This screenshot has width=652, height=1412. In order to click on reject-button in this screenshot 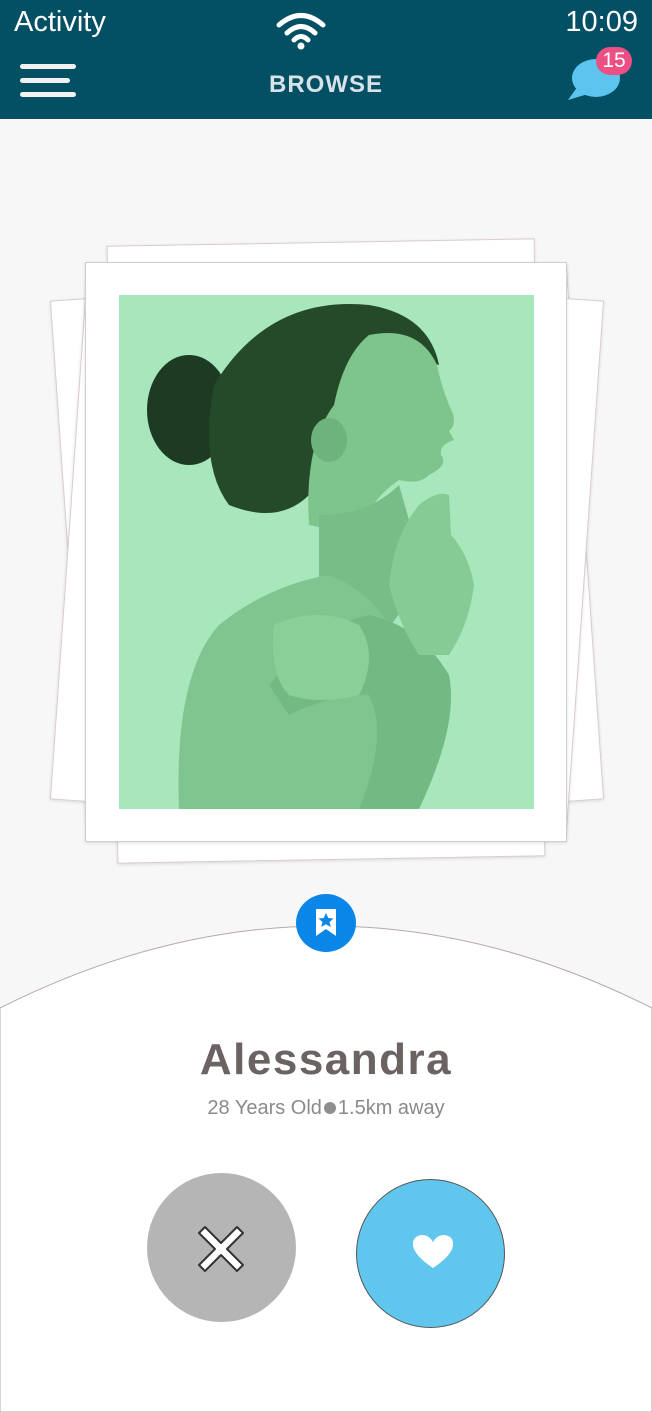, I will do `click(221, 1247)`.